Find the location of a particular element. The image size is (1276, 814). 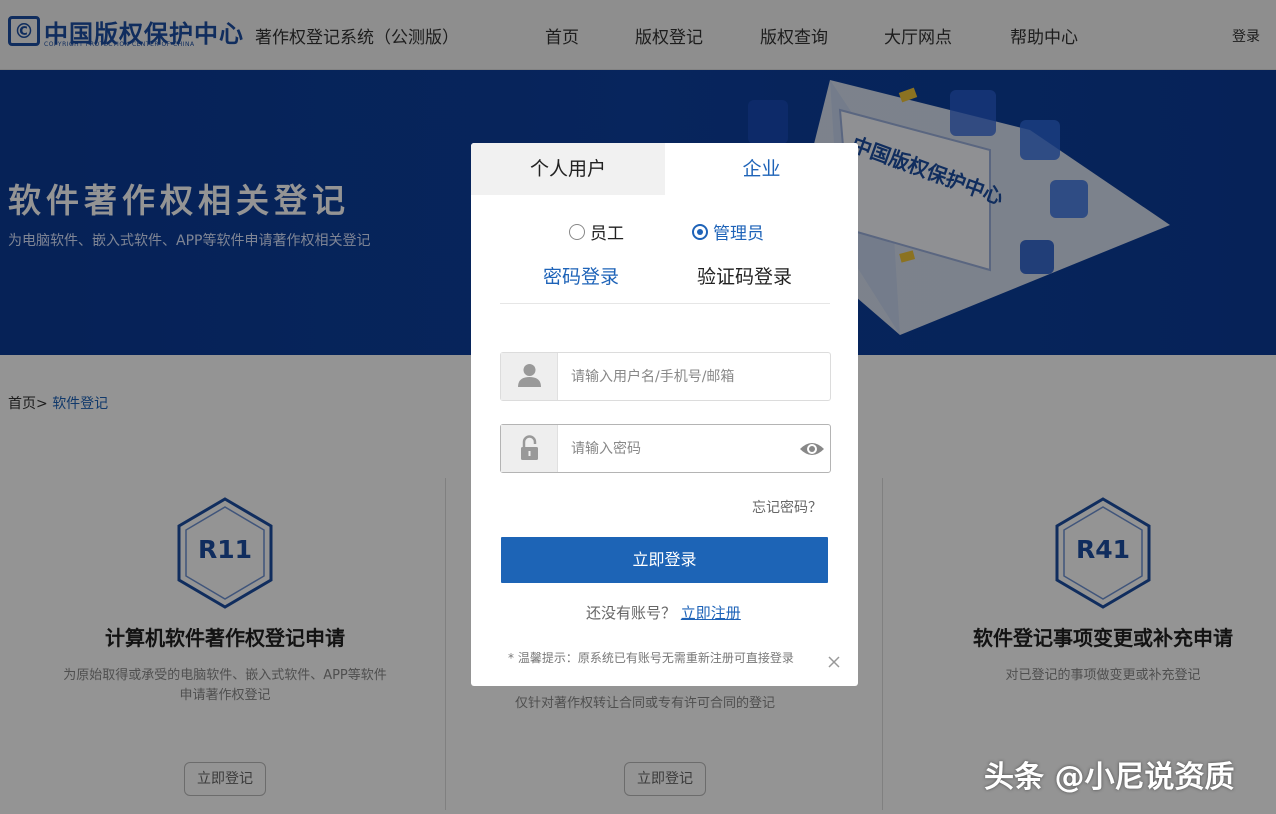

login-tip: * 温馨提示：原系统已有账号无需重新注册可直接登录 is located at coordinates (651, 658).